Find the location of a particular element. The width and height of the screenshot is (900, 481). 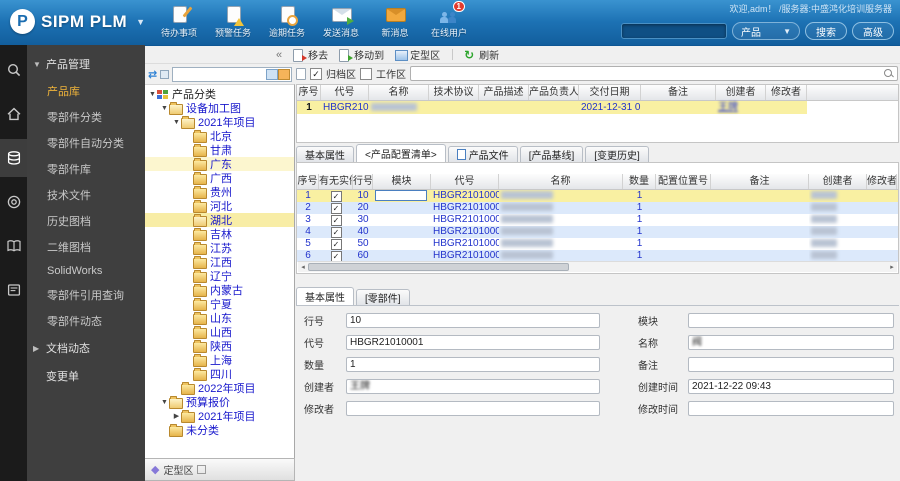

tree-node: 北京 is located at coordinates (219, 136).